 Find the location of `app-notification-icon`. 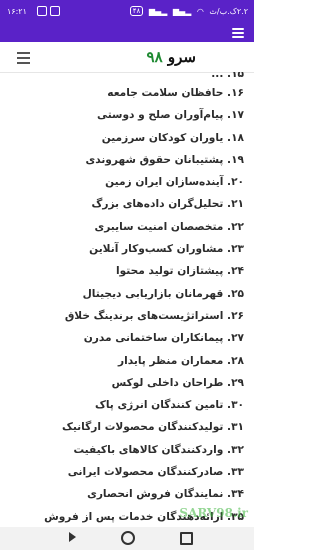

app-notification-icon is located at coordinates (42, 11).